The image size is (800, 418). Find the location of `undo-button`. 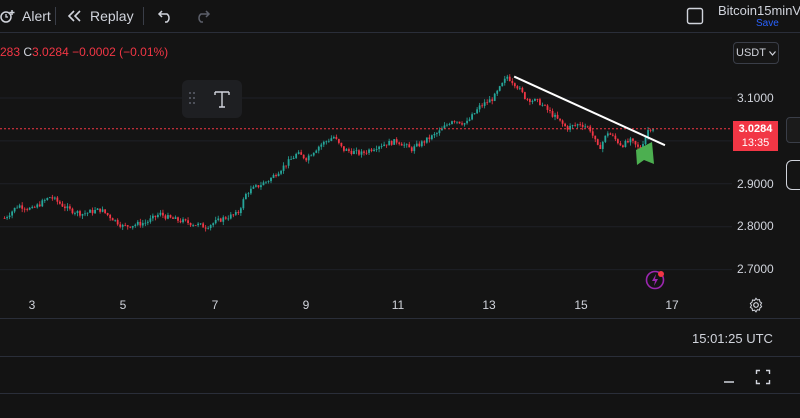

undo-button is located at coordinates (166, 16).